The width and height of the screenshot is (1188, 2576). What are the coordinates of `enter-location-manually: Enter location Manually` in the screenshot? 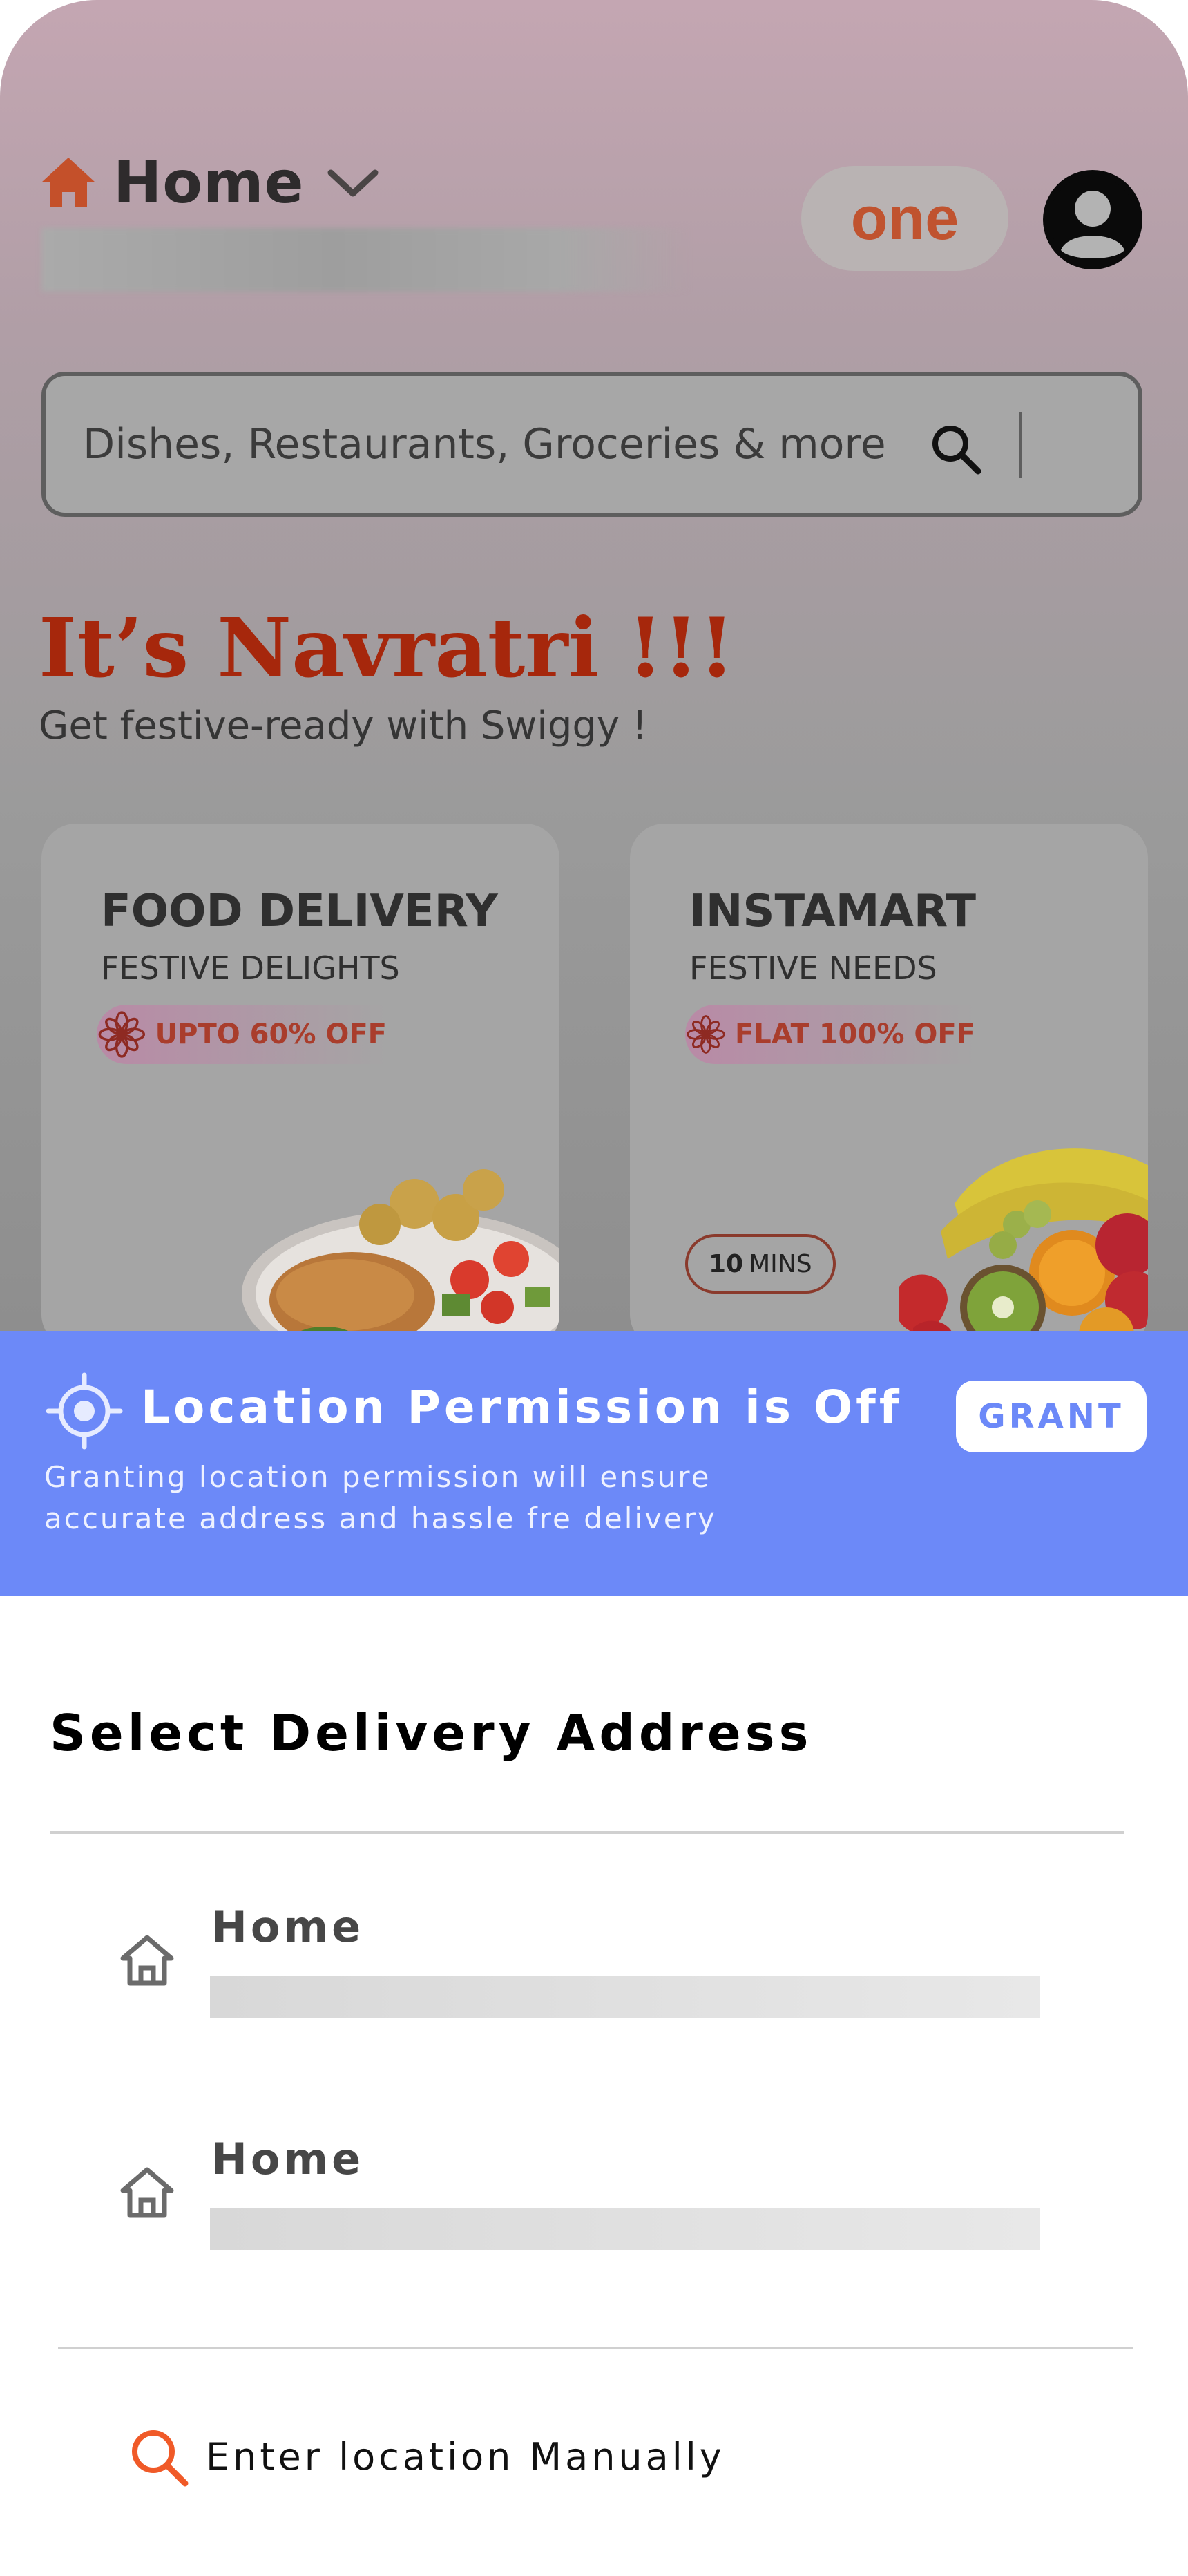 It's located at (426, 2456).